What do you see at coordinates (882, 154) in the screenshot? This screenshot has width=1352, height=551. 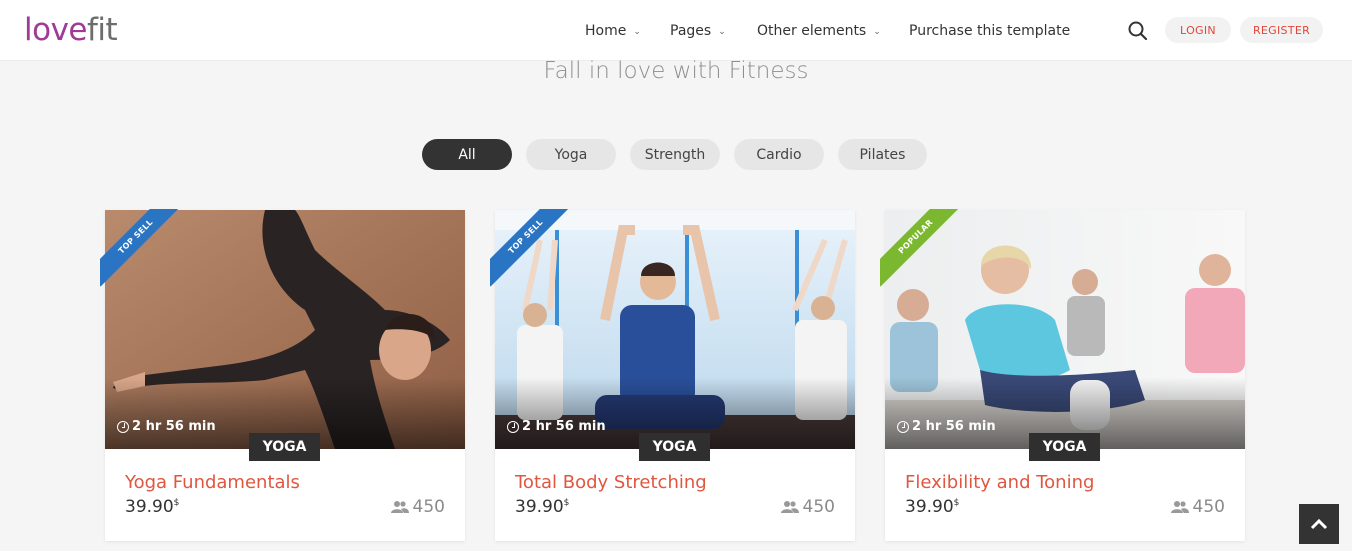 I see `filter-pilates: Pilates` at bounding box center [882, 154].